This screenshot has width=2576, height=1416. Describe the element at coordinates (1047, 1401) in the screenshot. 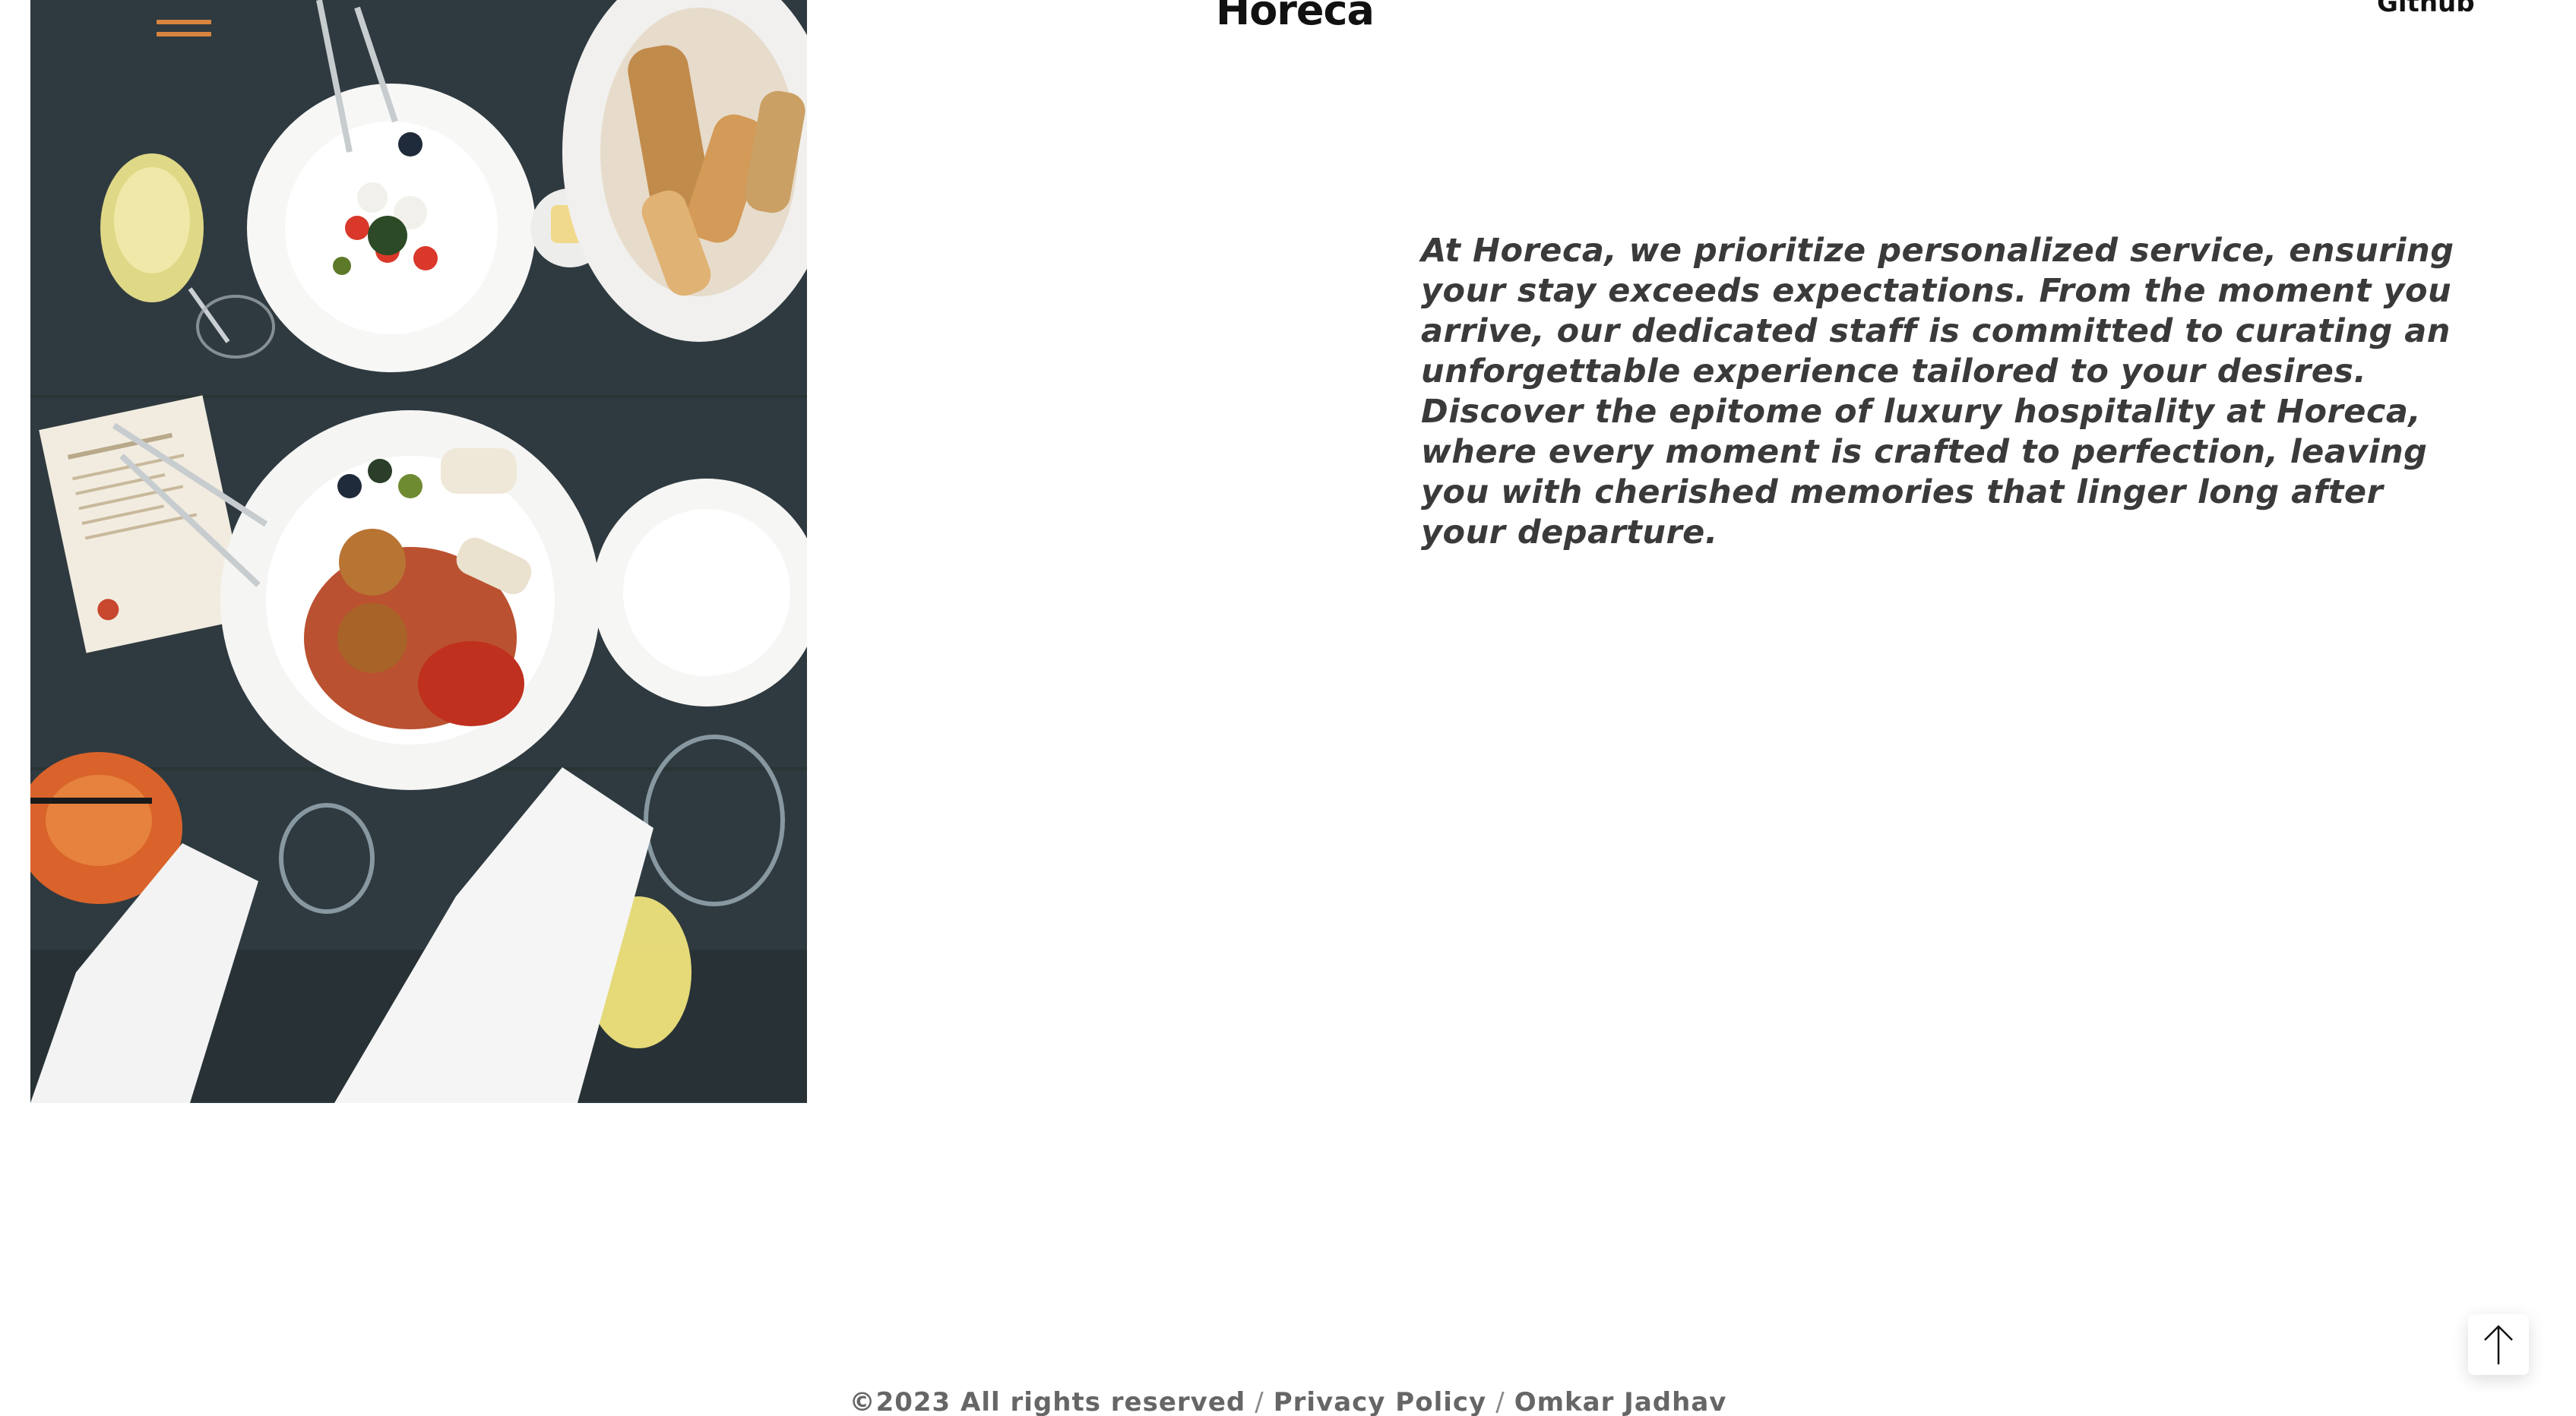

I see `copyright-text: ©2023 All rights reserved` at that location.